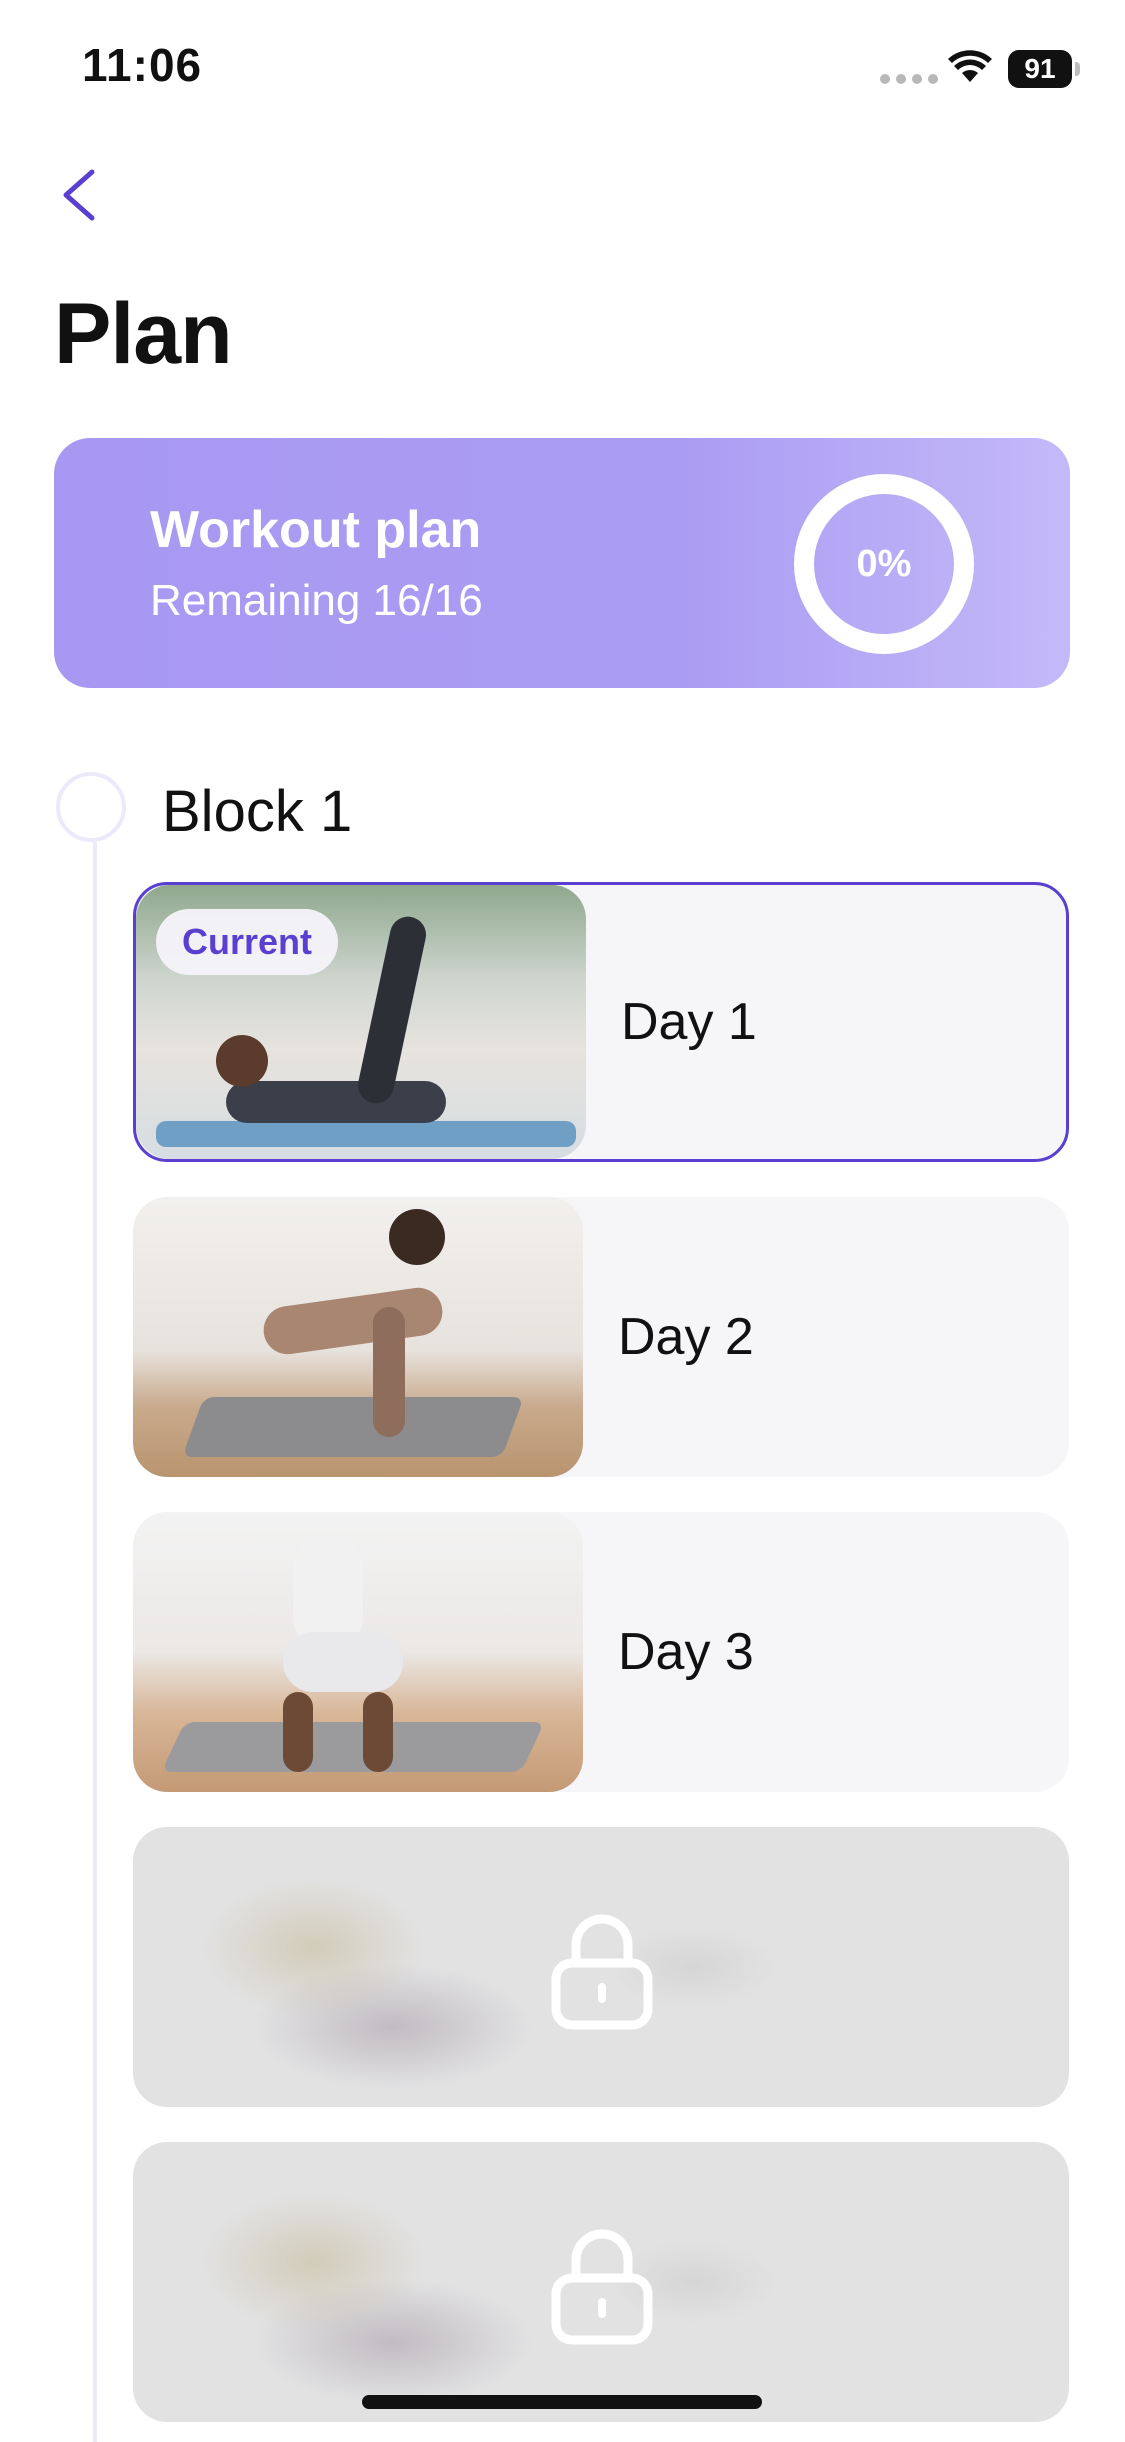 The image size is (1125, 2442). Describe the element at coordinates (95, 1642) in the screenshot. I see `timeline-line` at that location.